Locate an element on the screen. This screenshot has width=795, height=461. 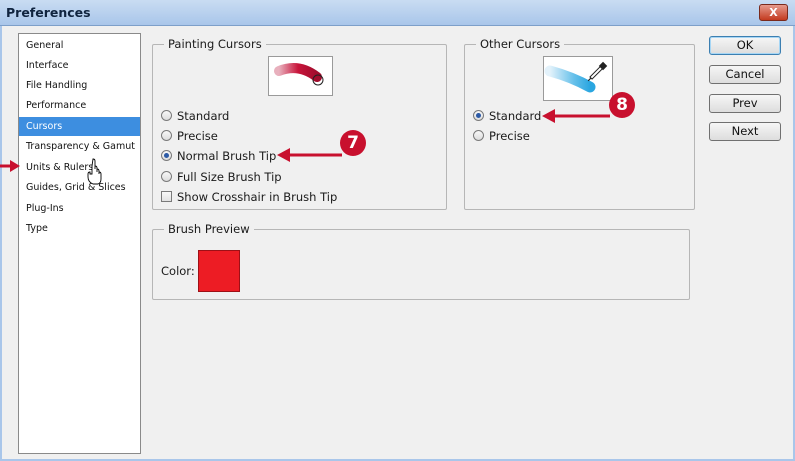
close-button: X is located at coordinates (773, 12).